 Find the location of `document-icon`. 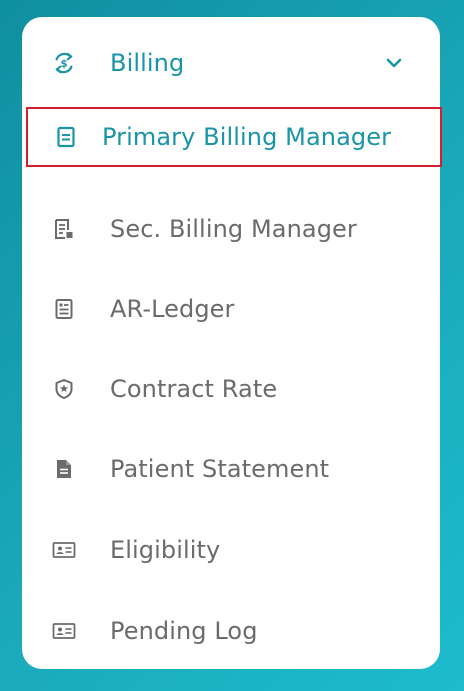

document-icon is located at coordinates (66, 137).